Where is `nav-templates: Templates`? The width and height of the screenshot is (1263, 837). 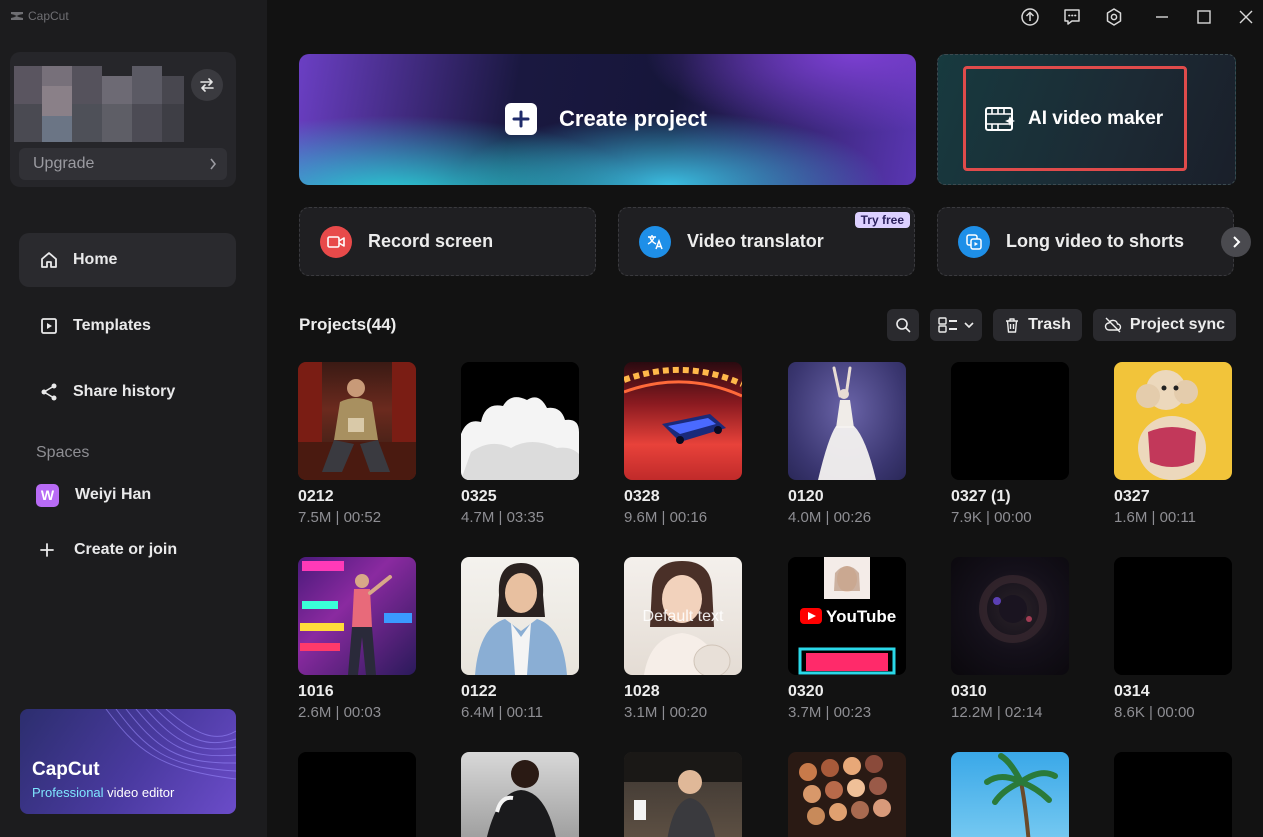
nav-templates: Templates is located at coordinates (127, 326).